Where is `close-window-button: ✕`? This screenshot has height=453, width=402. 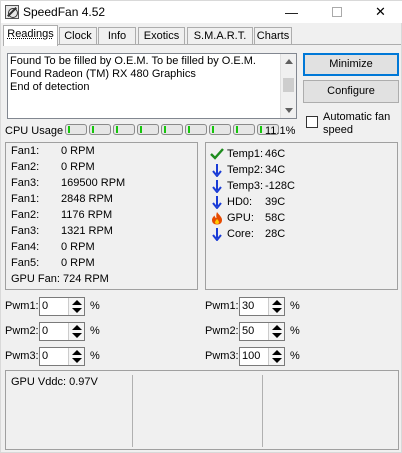
close-window-button: ✕ is located at coordinates (380, 12).